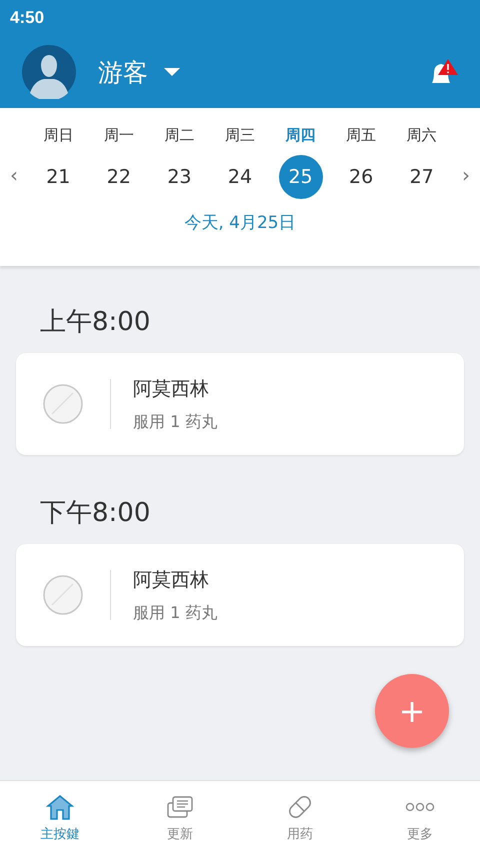  Describe the element at coordinates (300, 818) in the screenshot. I see `nav-tab: 用药` at that location.